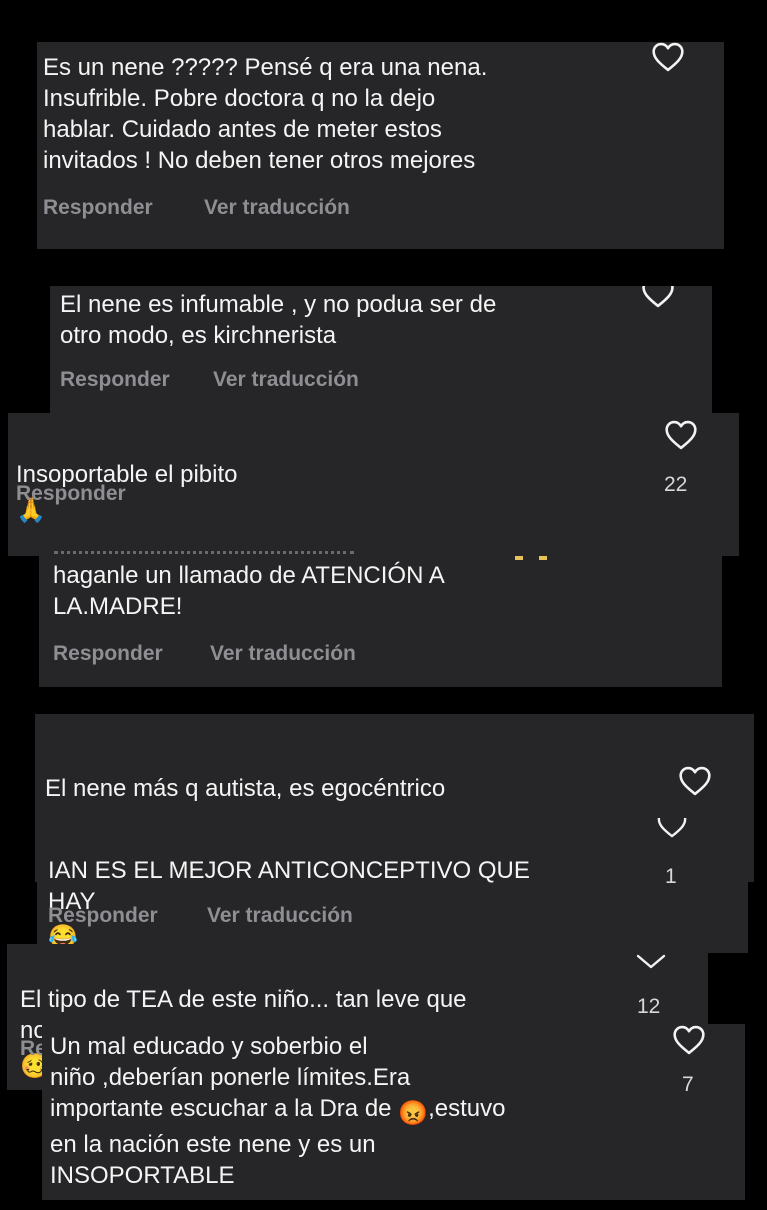  I want to click on reply-button-fragment: Re, so click(31, 1049).